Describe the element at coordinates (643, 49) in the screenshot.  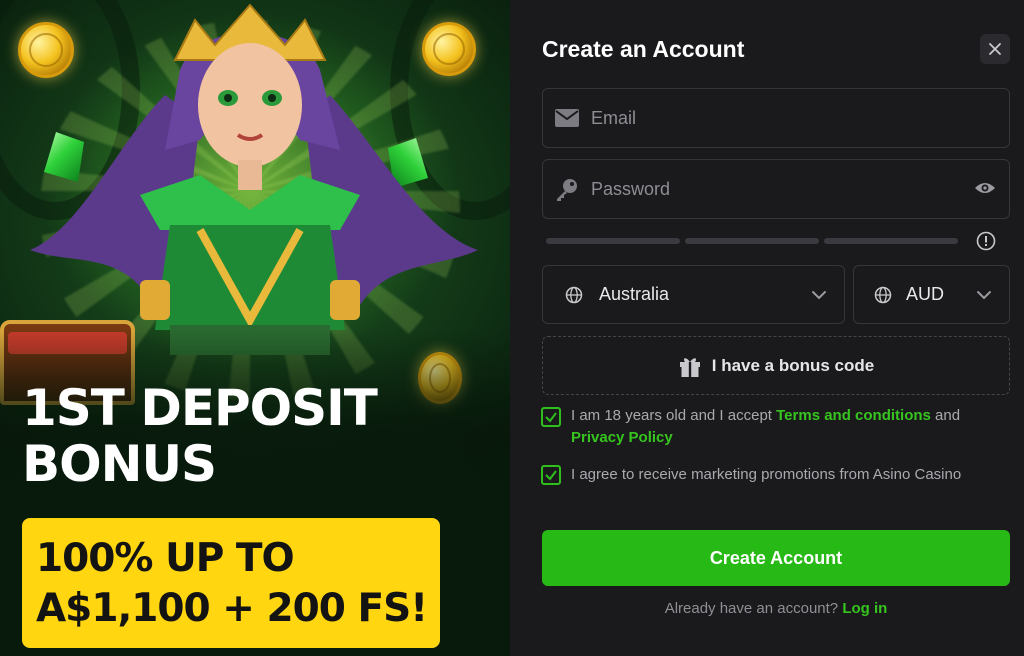
I see `form-title: Create an Account` at that location.